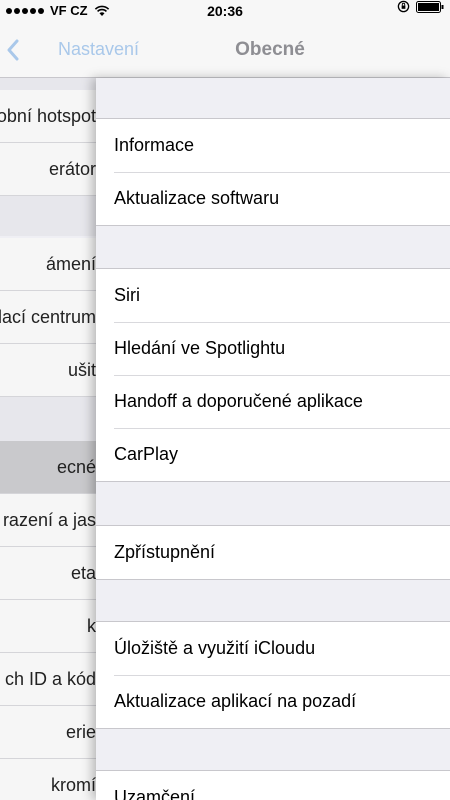  What do you see at coordinates (273, 401) in the screenshot?
I see `settings-row-handoff: Handoff a doporučené aplikace` at bounding box center [273, 401].